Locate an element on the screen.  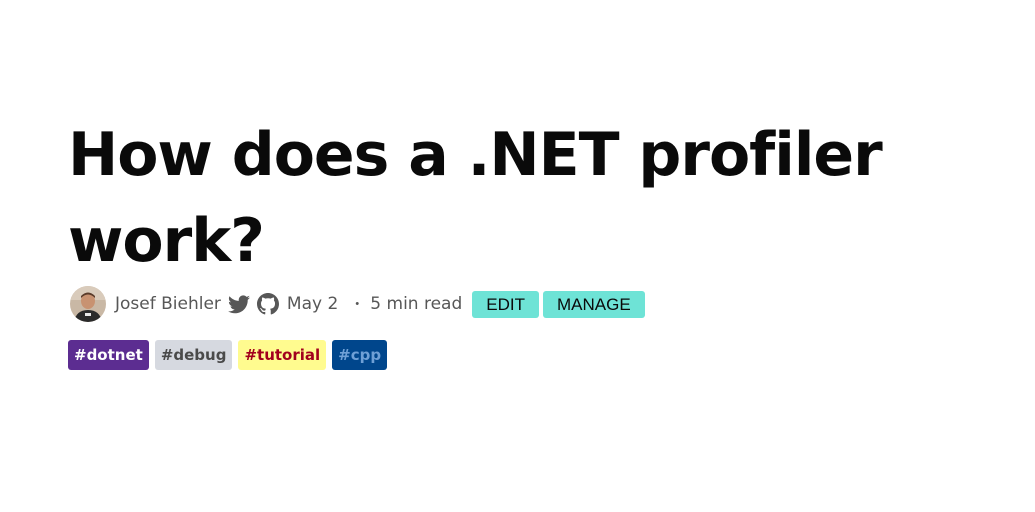
author-avatar is located at coordinates (88, 304).